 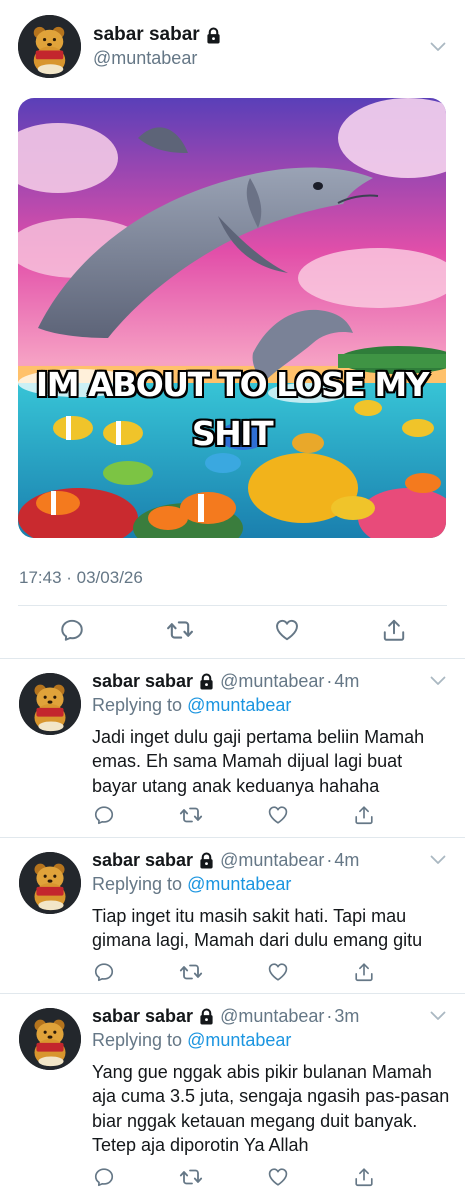 What do you see at coordinates (232, 605) in the screenshot?
I see `divider` at bounding box center [232, 605].